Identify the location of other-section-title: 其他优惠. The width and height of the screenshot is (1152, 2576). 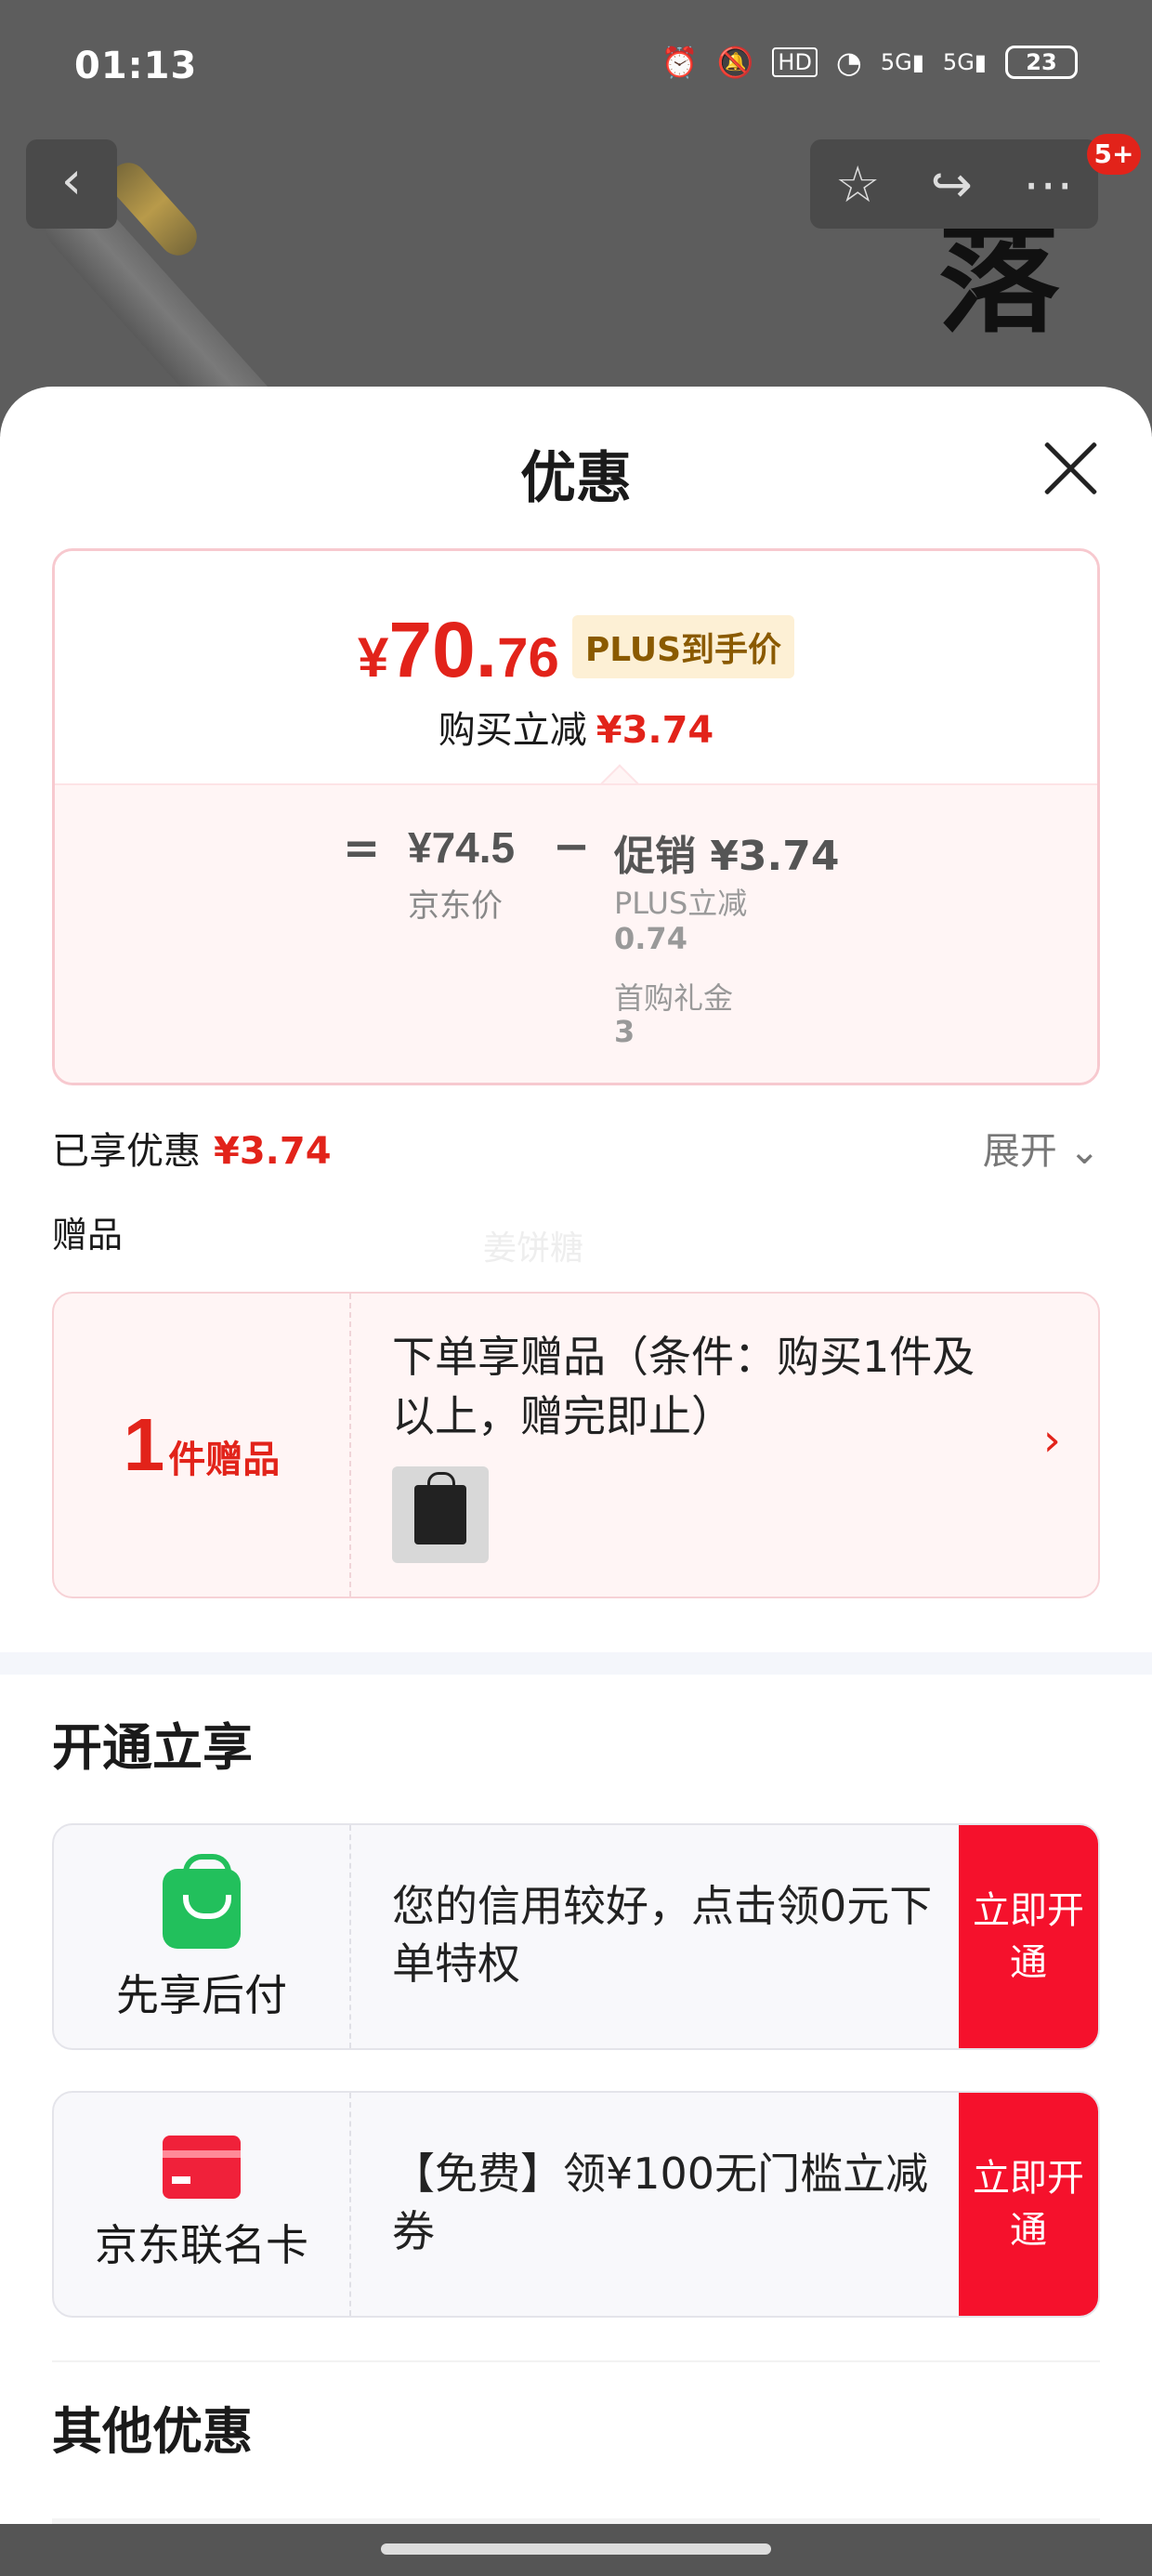
(152, 2431).